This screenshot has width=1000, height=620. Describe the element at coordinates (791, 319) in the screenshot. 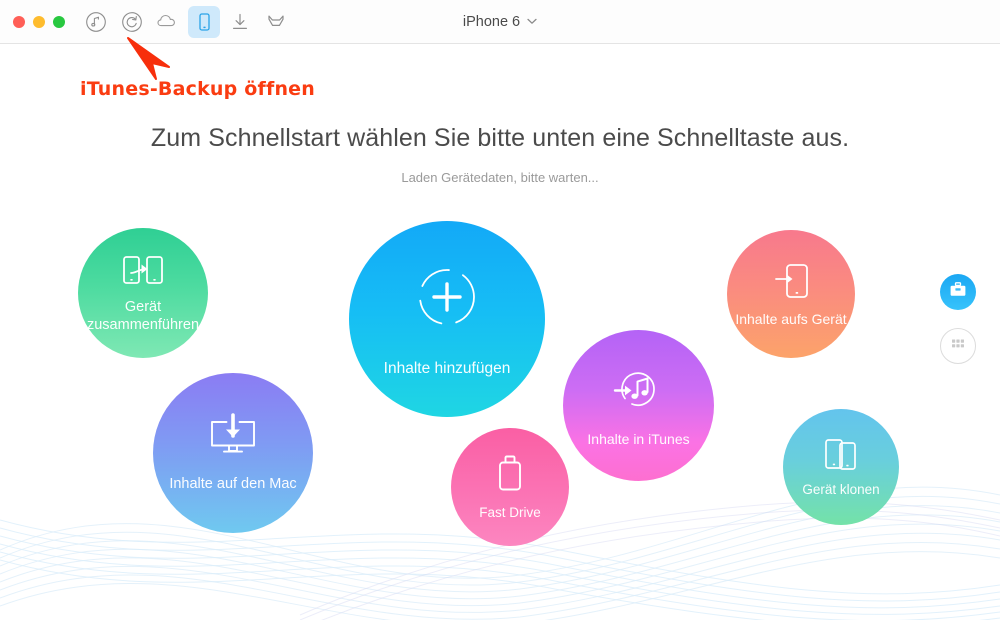

I see `bubble-content-to-device-label: Inhalte aufs Gerät` at that location.